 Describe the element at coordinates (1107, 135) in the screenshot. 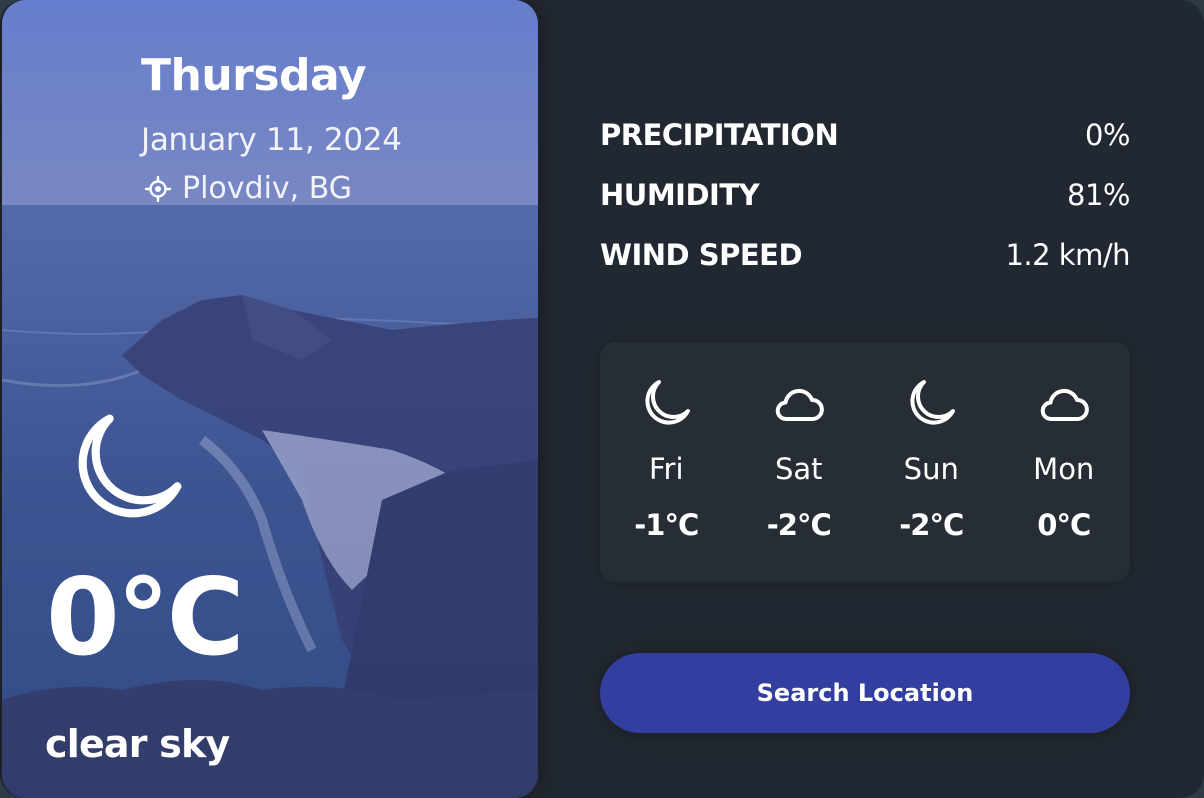

I see `stat-value: 0%` at that location.